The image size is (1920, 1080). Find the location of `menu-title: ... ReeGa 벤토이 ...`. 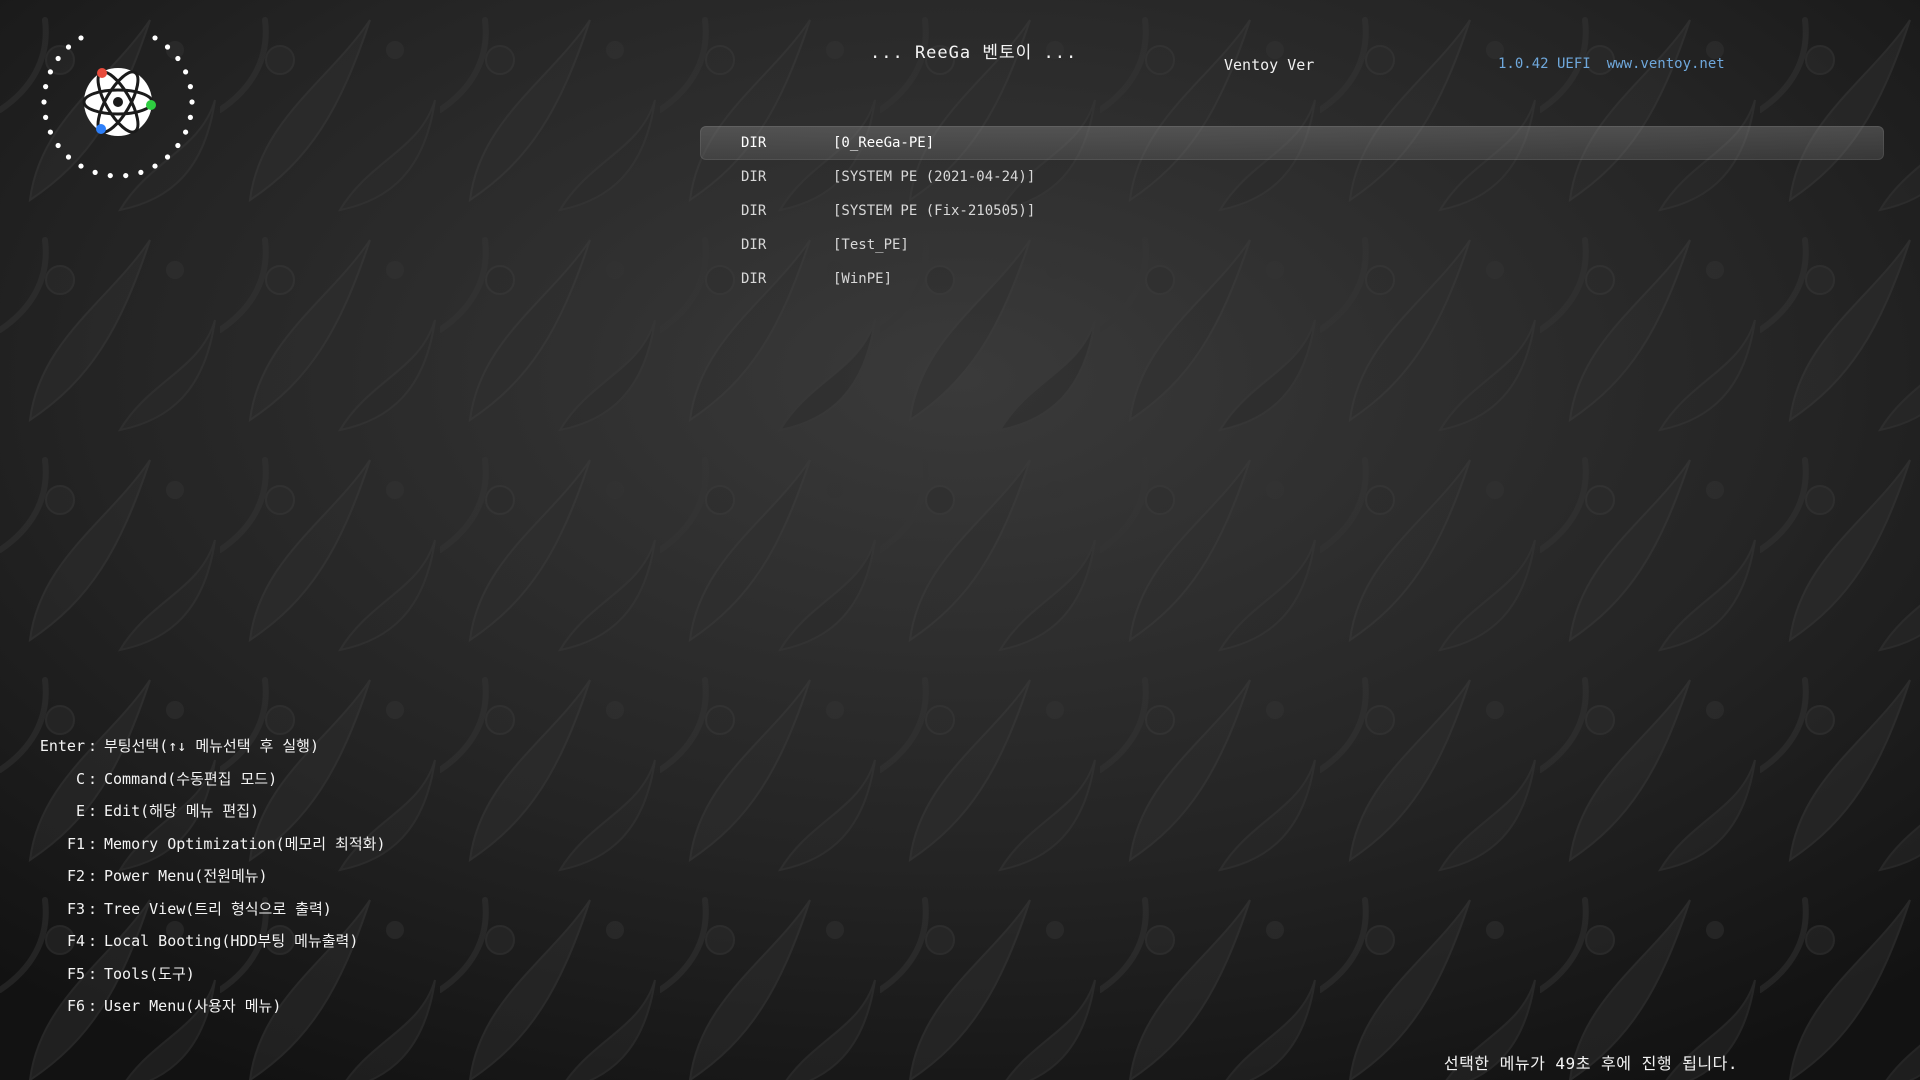

menu-title: ... ReeGa 벤토이 ... is located at coordinates (974, 53).